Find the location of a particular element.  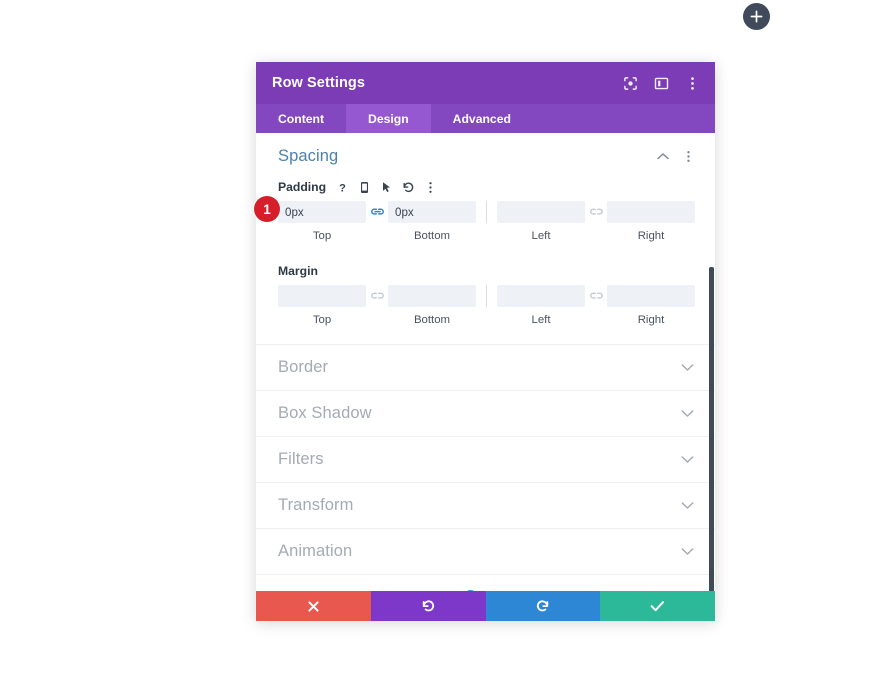

chevron-up-icon is located at coordinates (663, 157).